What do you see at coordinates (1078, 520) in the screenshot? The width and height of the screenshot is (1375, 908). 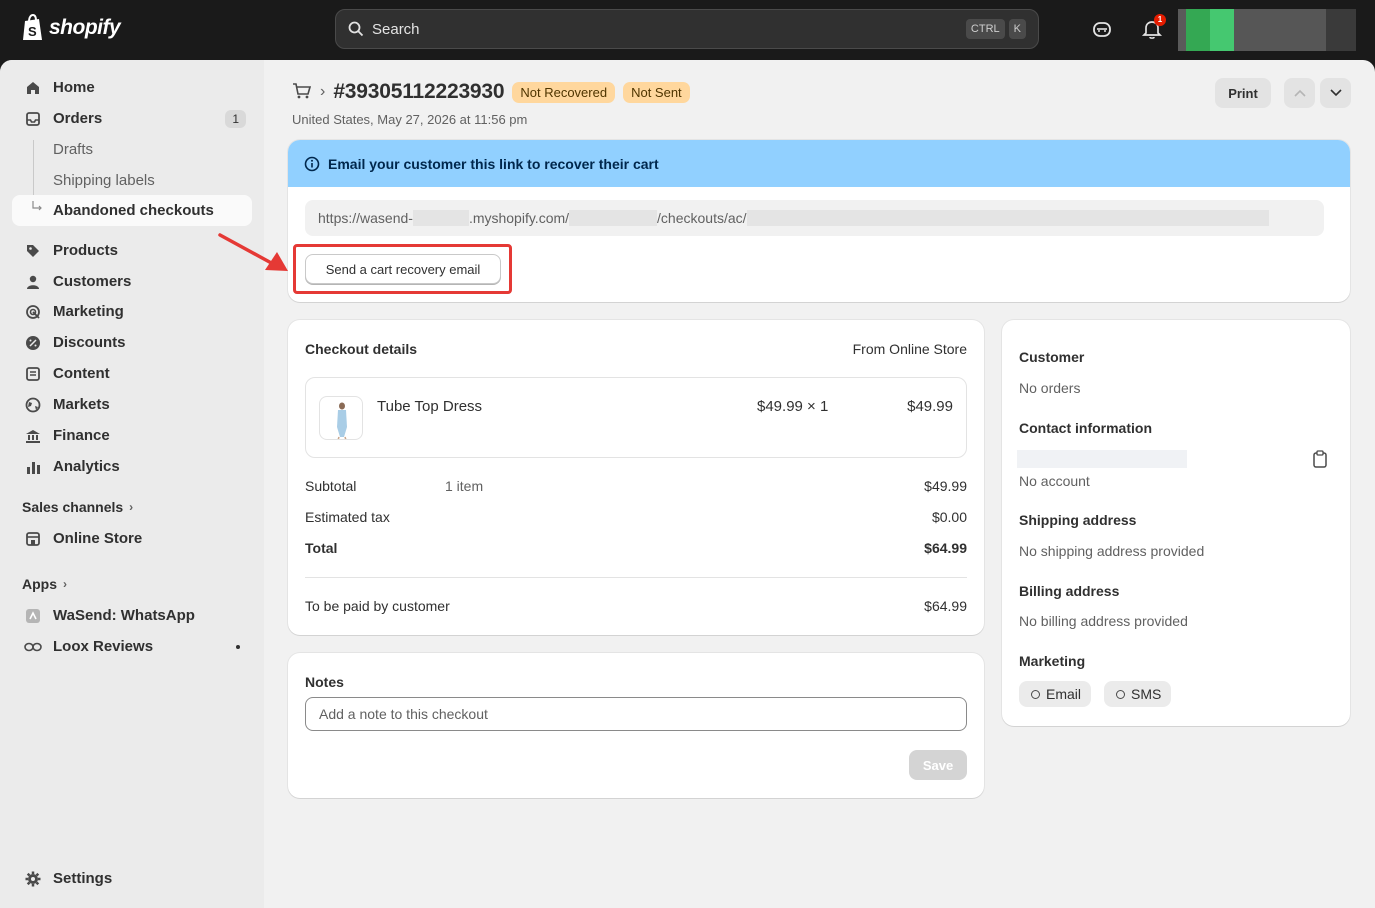 I see `shipping-title: Shipping address` at bounding box center [1078, 520].